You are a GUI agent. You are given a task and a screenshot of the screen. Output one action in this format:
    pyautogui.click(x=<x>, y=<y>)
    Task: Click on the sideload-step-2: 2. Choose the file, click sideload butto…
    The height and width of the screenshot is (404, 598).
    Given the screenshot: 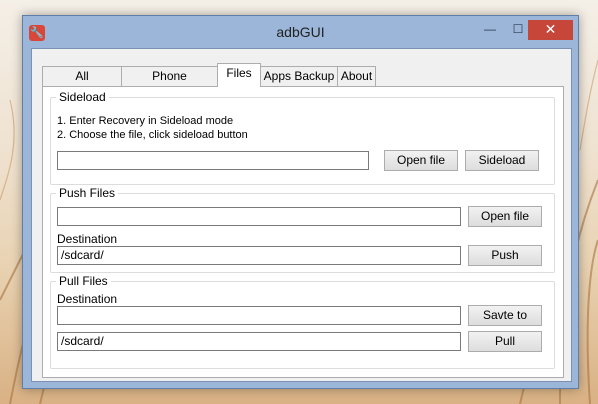 What is the action you would take?
    pyautogui.click(x=152, y=135)
    